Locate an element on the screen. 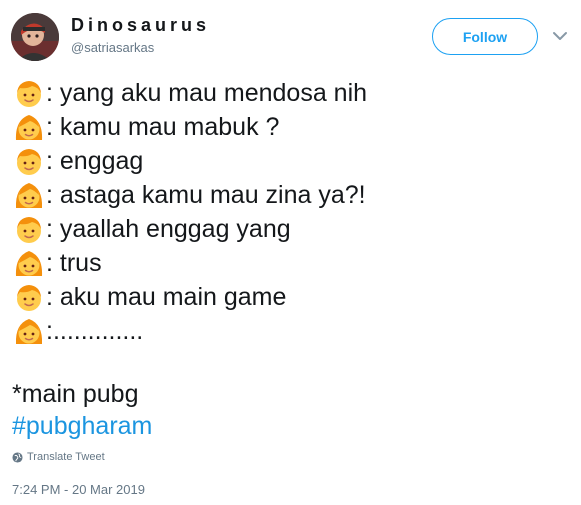  hashtag-link: #pubgharam is located at coordinates (82, 426).